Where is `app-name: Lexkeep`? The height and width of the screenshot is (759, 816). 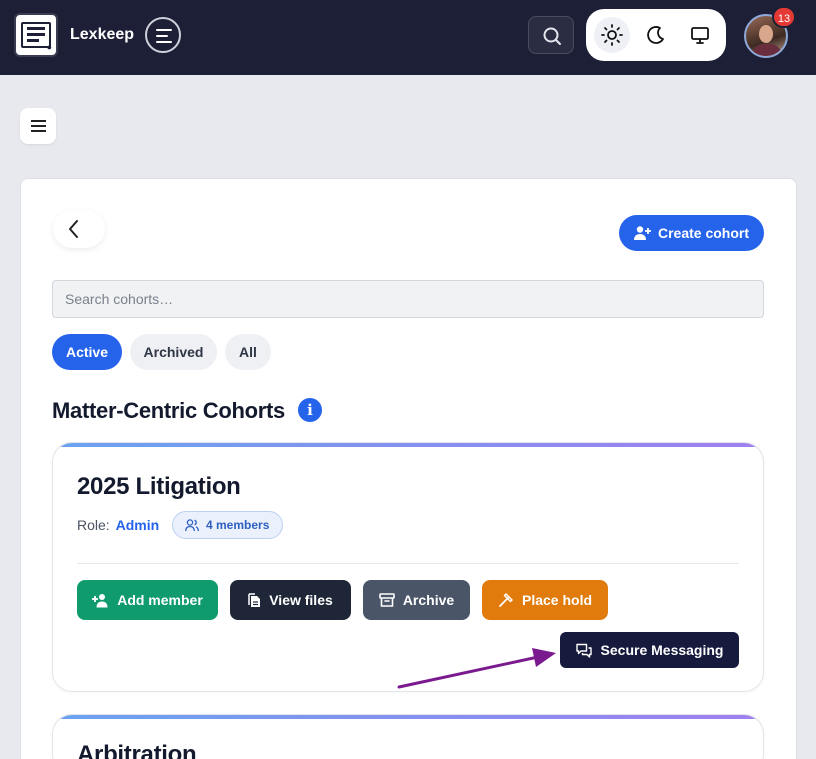
app-name: Lexkeep is located at coordinates (102, 34).